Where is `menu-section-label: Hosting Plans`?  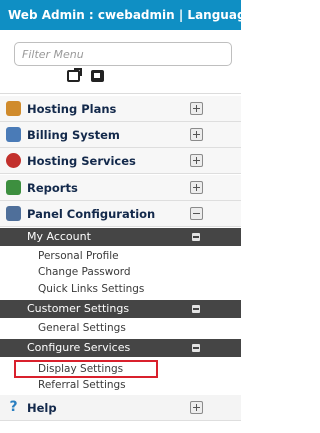
menu-section-label: Hosting Plans is located at coordinates (72, 109).